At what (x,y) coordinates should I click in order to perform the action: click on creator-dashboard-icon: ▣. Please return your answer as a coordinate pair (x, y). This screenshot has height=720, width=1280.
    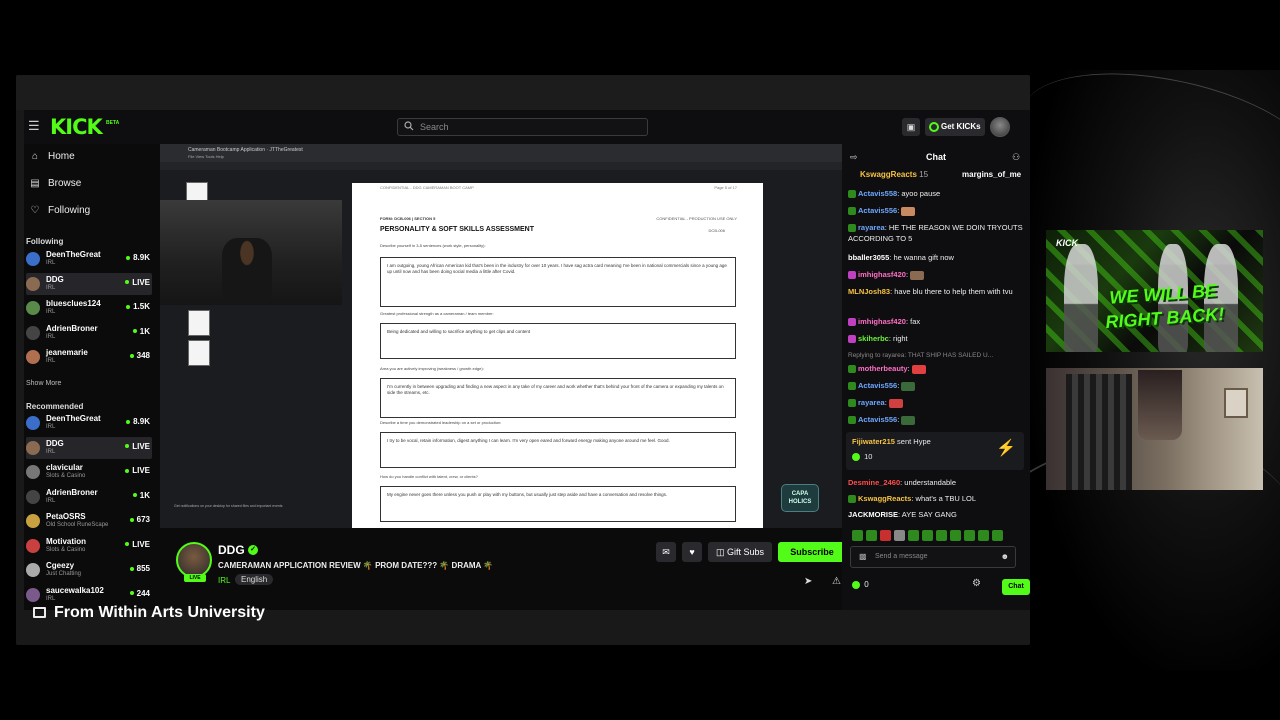
    Looking at the image, I should click on (911, 127).